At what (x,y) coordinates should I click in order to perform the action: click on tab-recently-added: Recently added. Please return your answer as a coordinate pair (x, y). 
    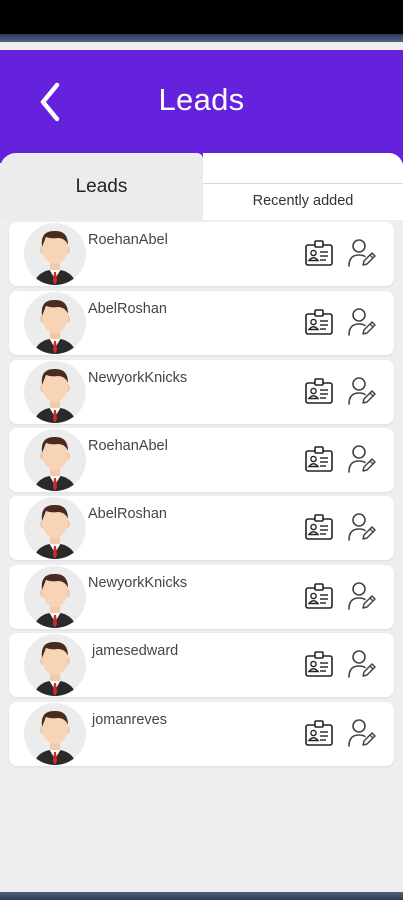
    Looking at the image, I should click on (303, 186).